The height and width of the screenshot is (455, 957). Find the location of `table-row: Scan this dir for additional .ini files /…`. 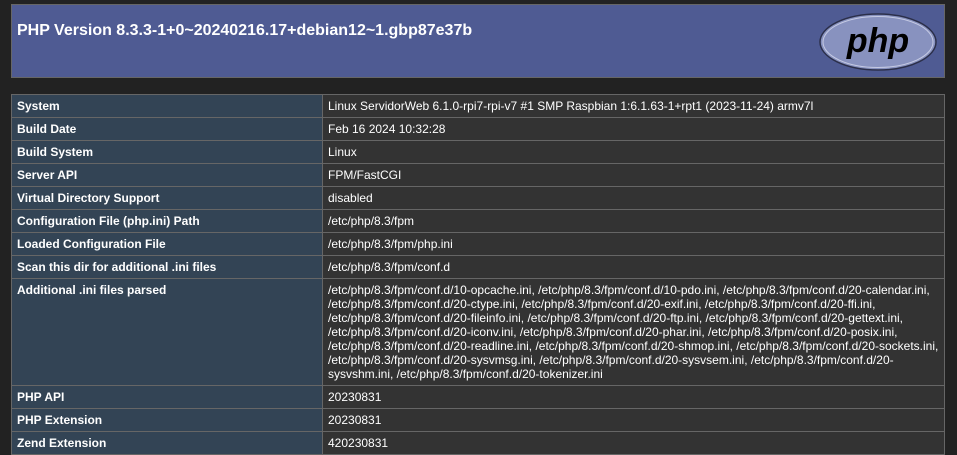

table-row: Scan this dir for additional .ini files /… is located at coordinates (478, 267).